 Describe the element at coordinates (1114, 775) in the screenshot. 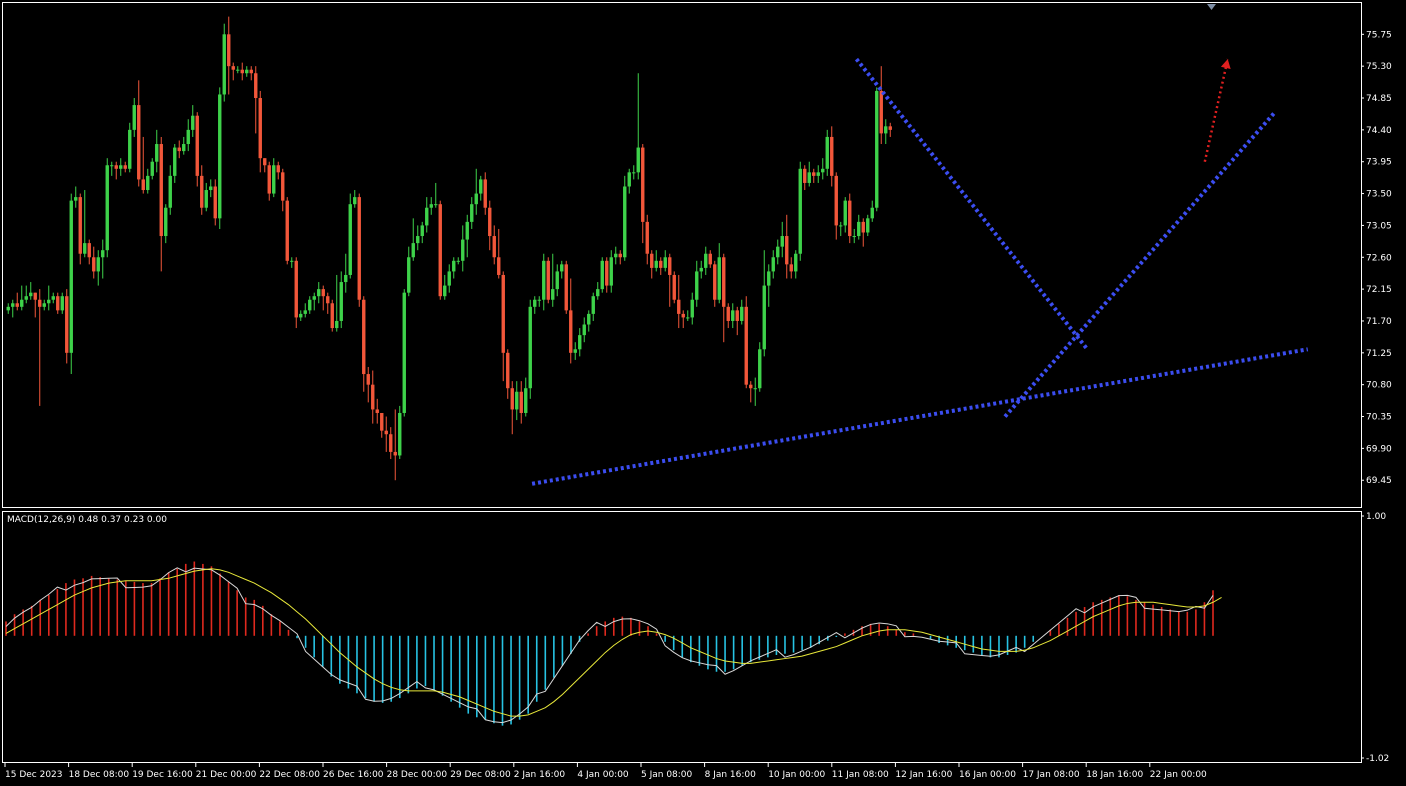

I see `time-axis-label: 18 Jan 16:00` at that location.